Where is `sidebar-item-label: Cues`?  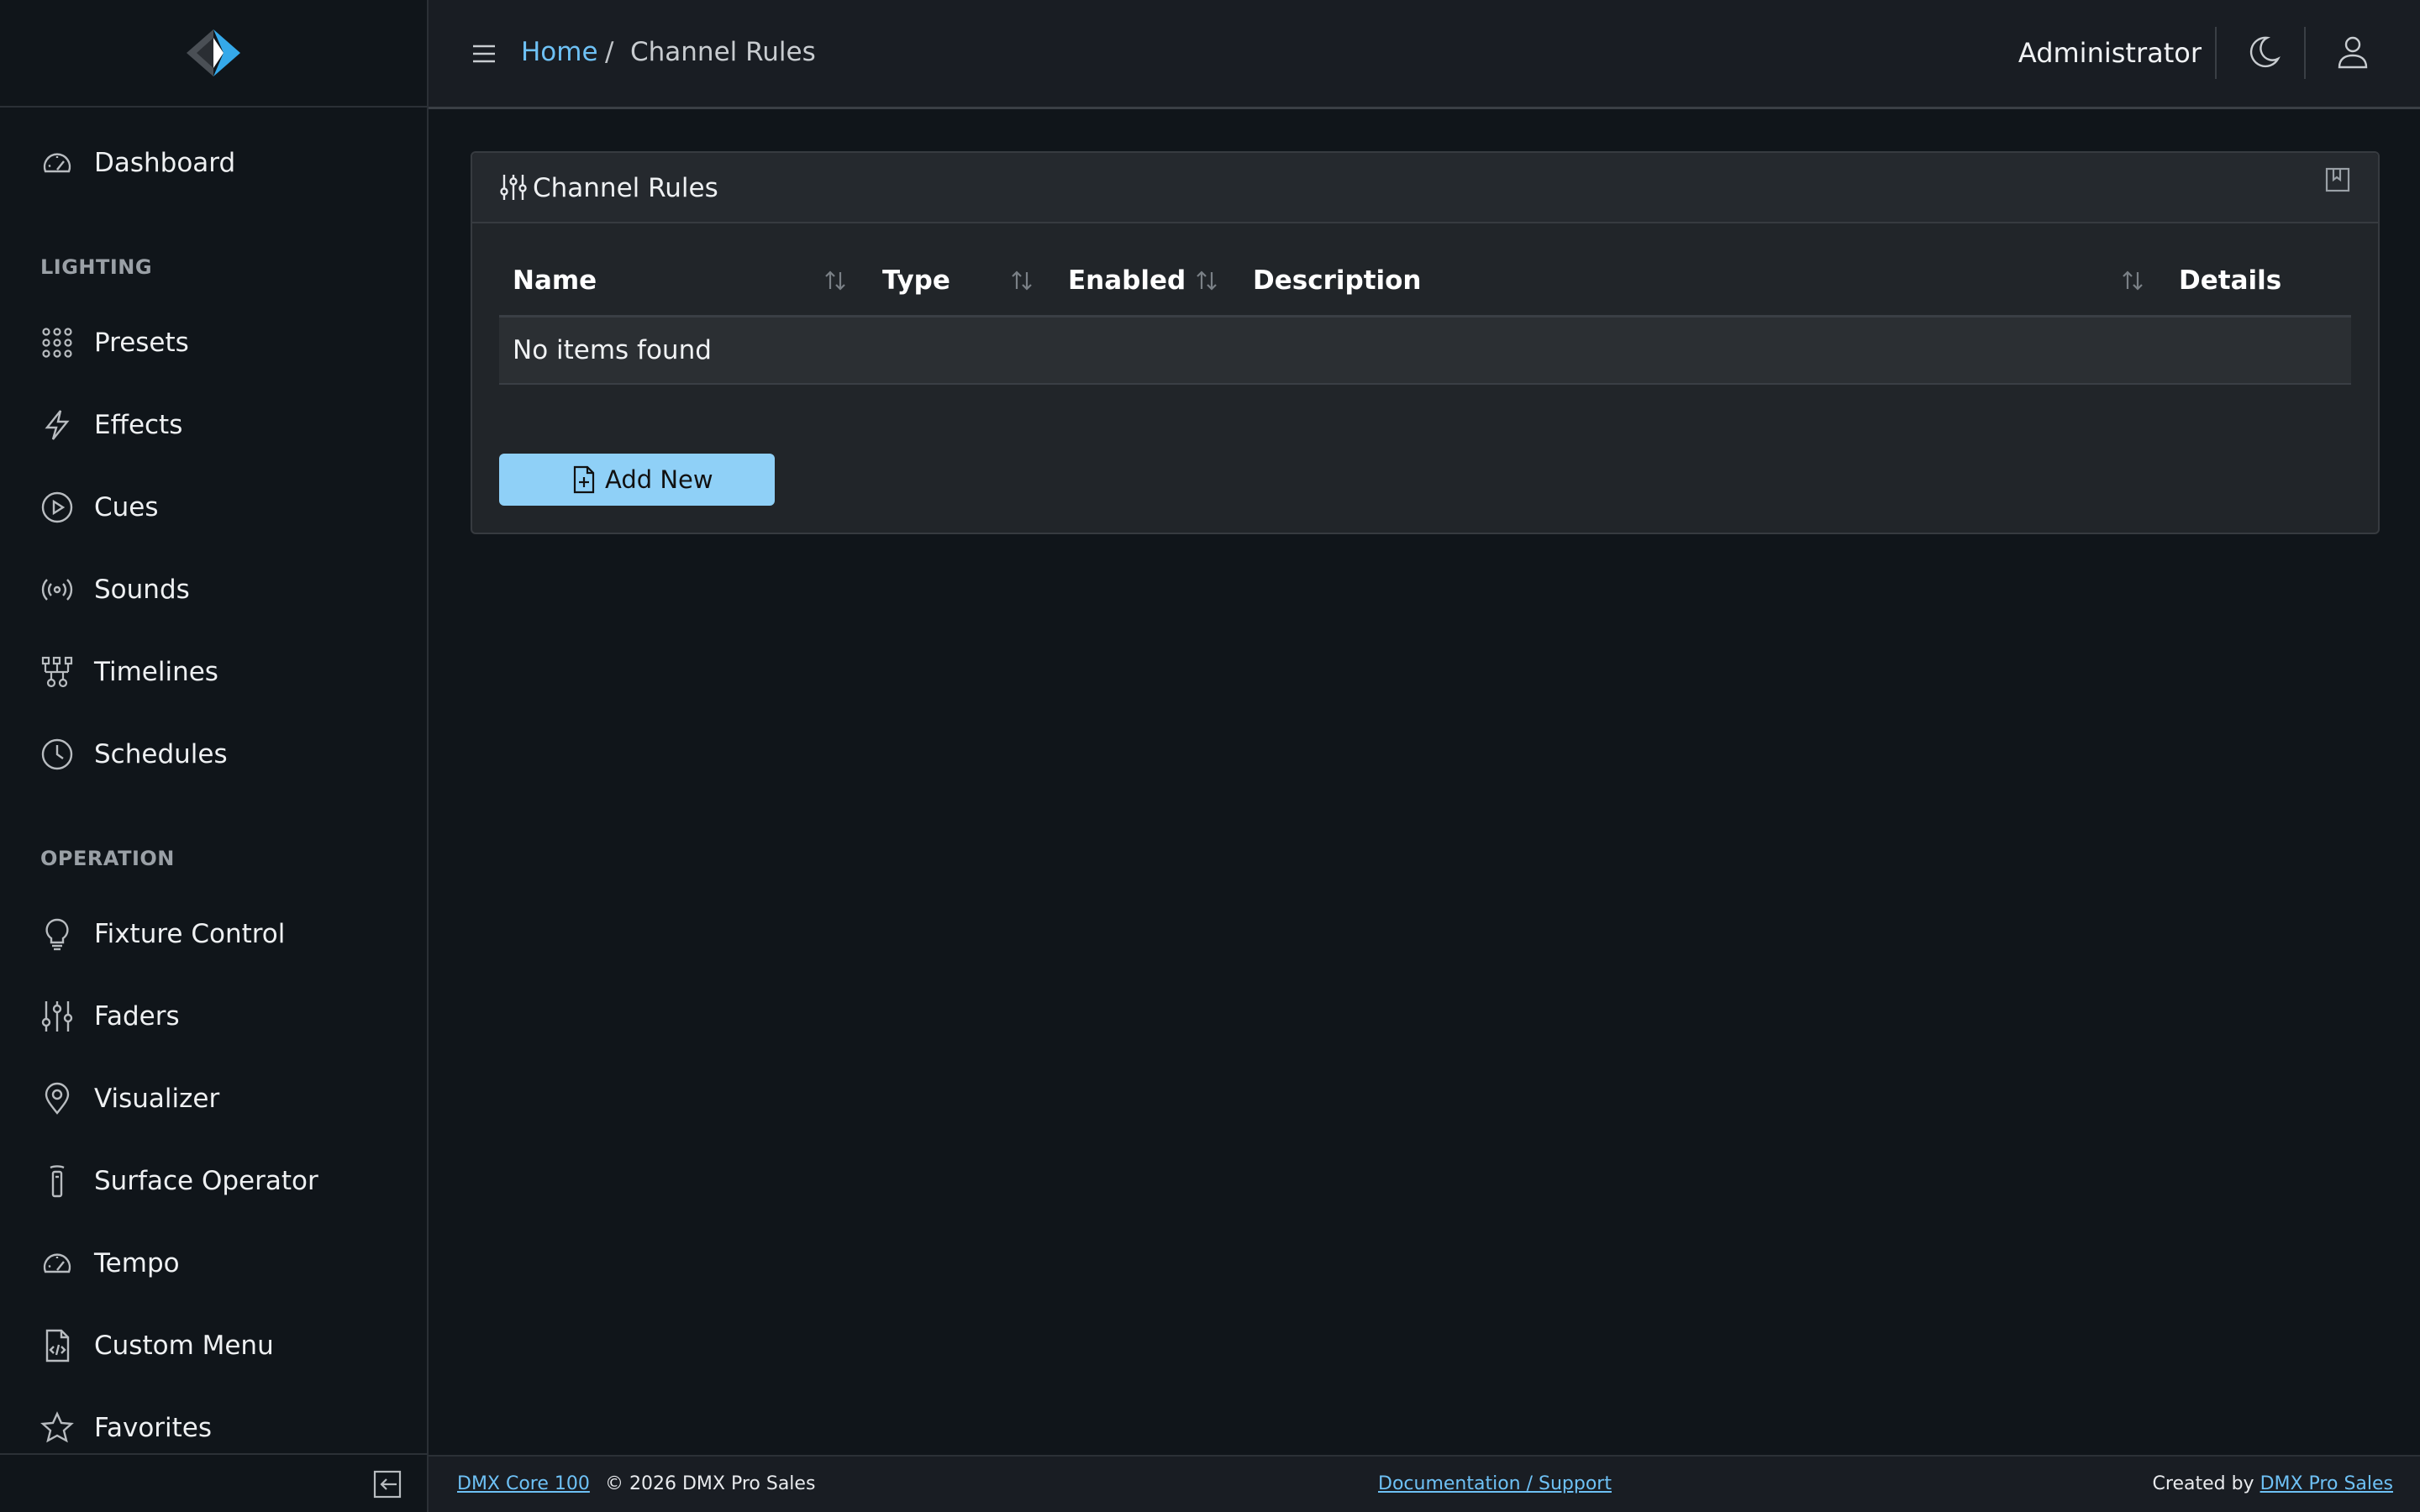
sidebar-item-label: Cues is located at coordinates (127, 507).